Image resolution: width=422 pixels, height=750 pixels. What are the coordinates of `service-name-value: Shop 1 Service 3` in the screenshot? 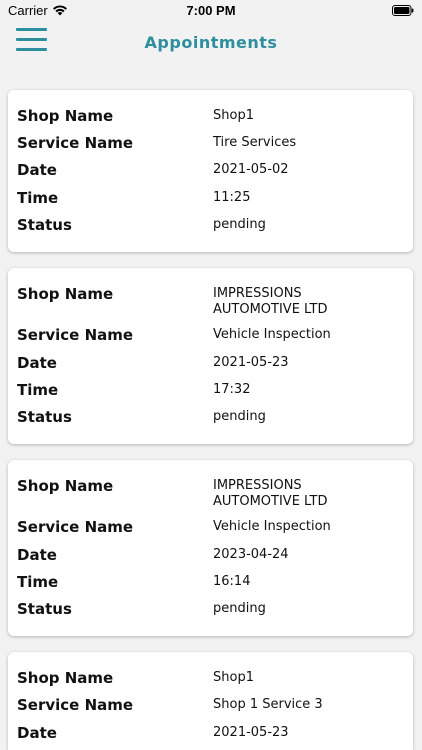 It's located at (268, 704).